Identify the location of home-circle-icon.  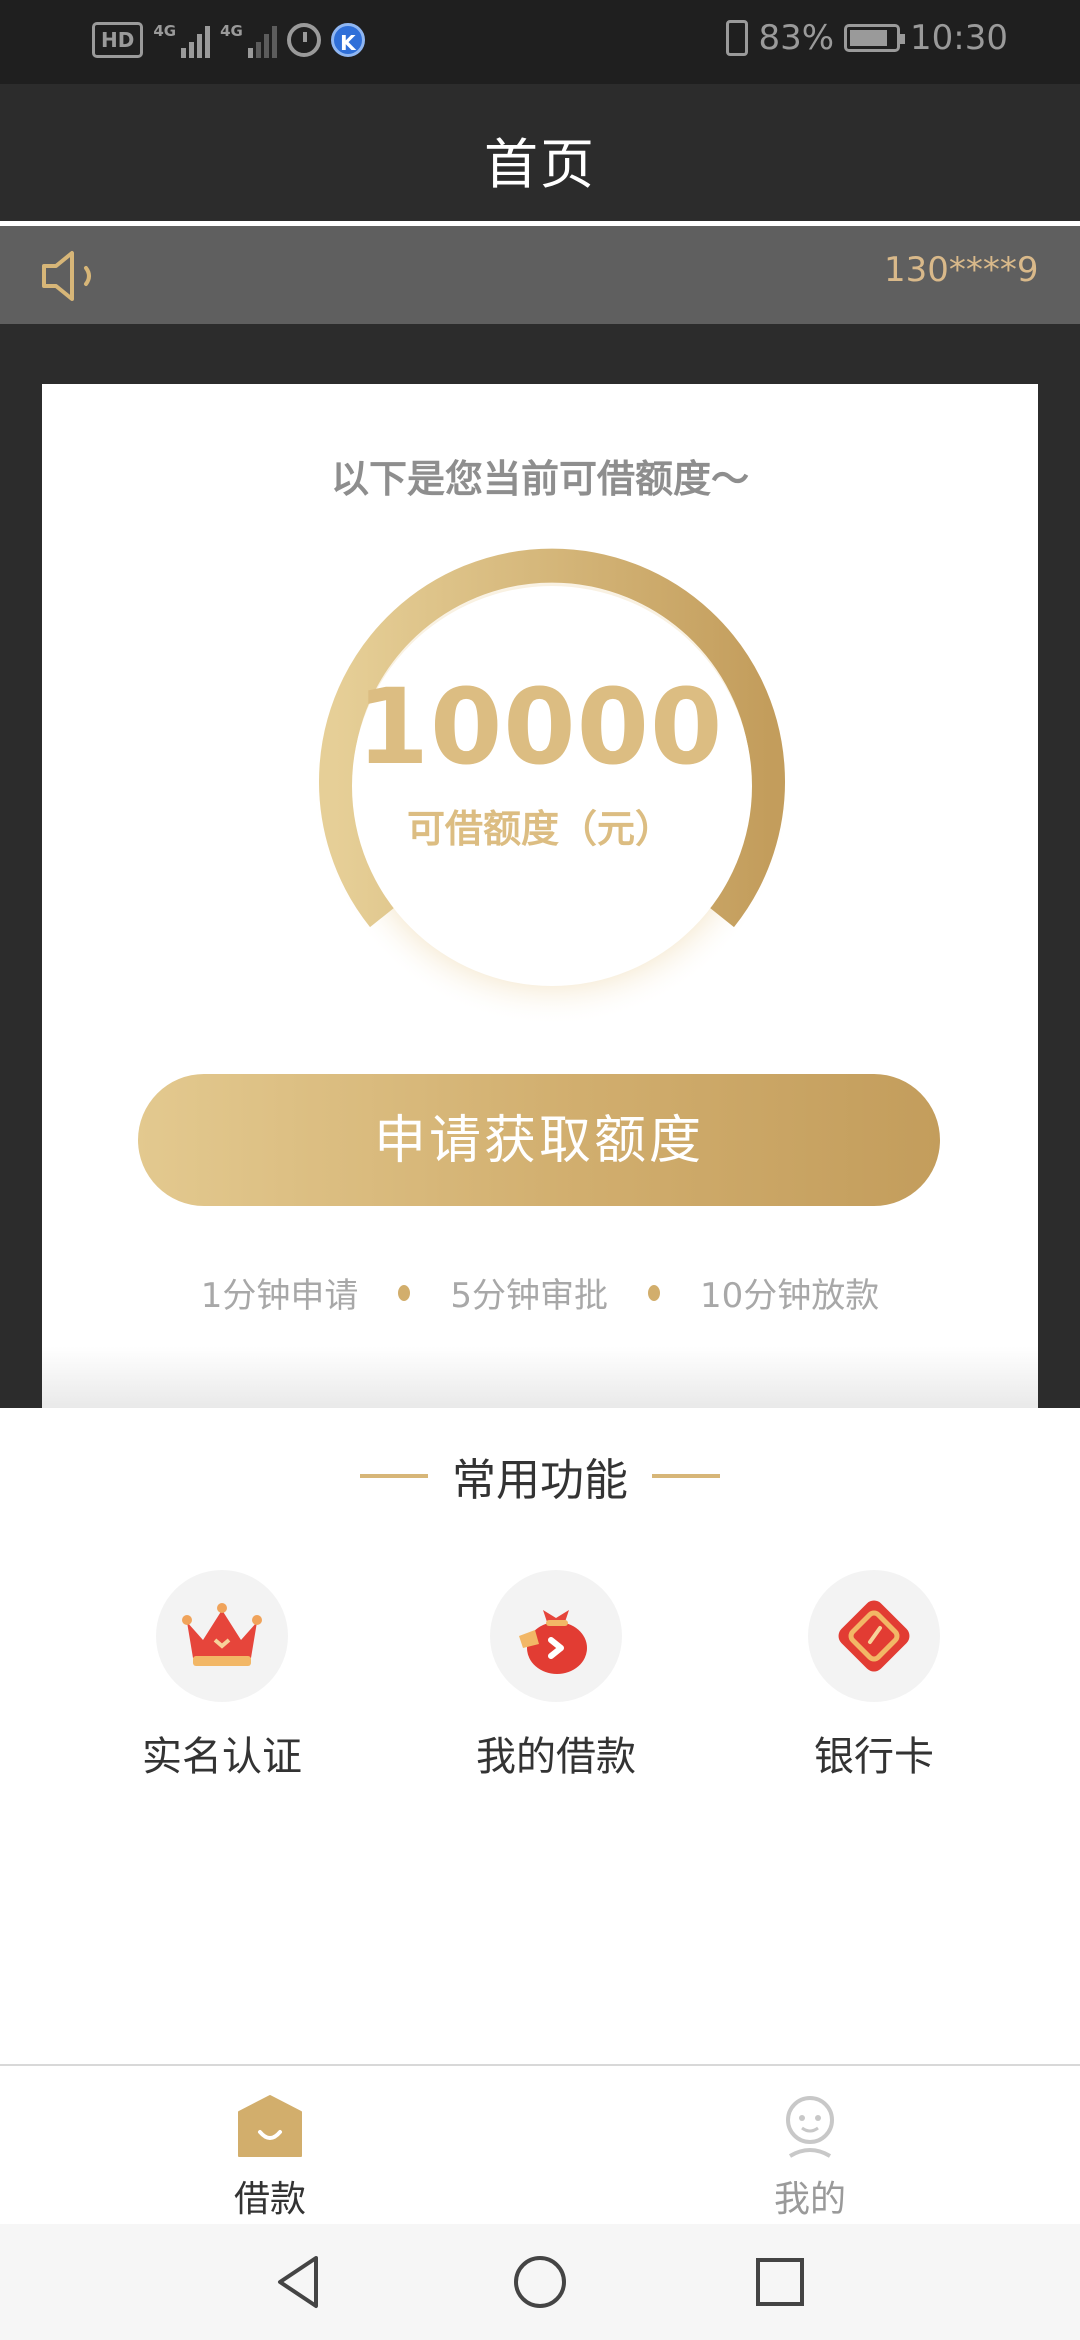
(540, 2282).